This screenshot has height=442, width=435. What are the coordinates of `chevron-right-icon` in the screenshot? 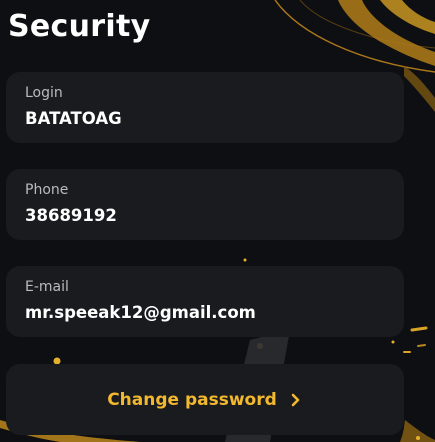 It's located at (295, 399).